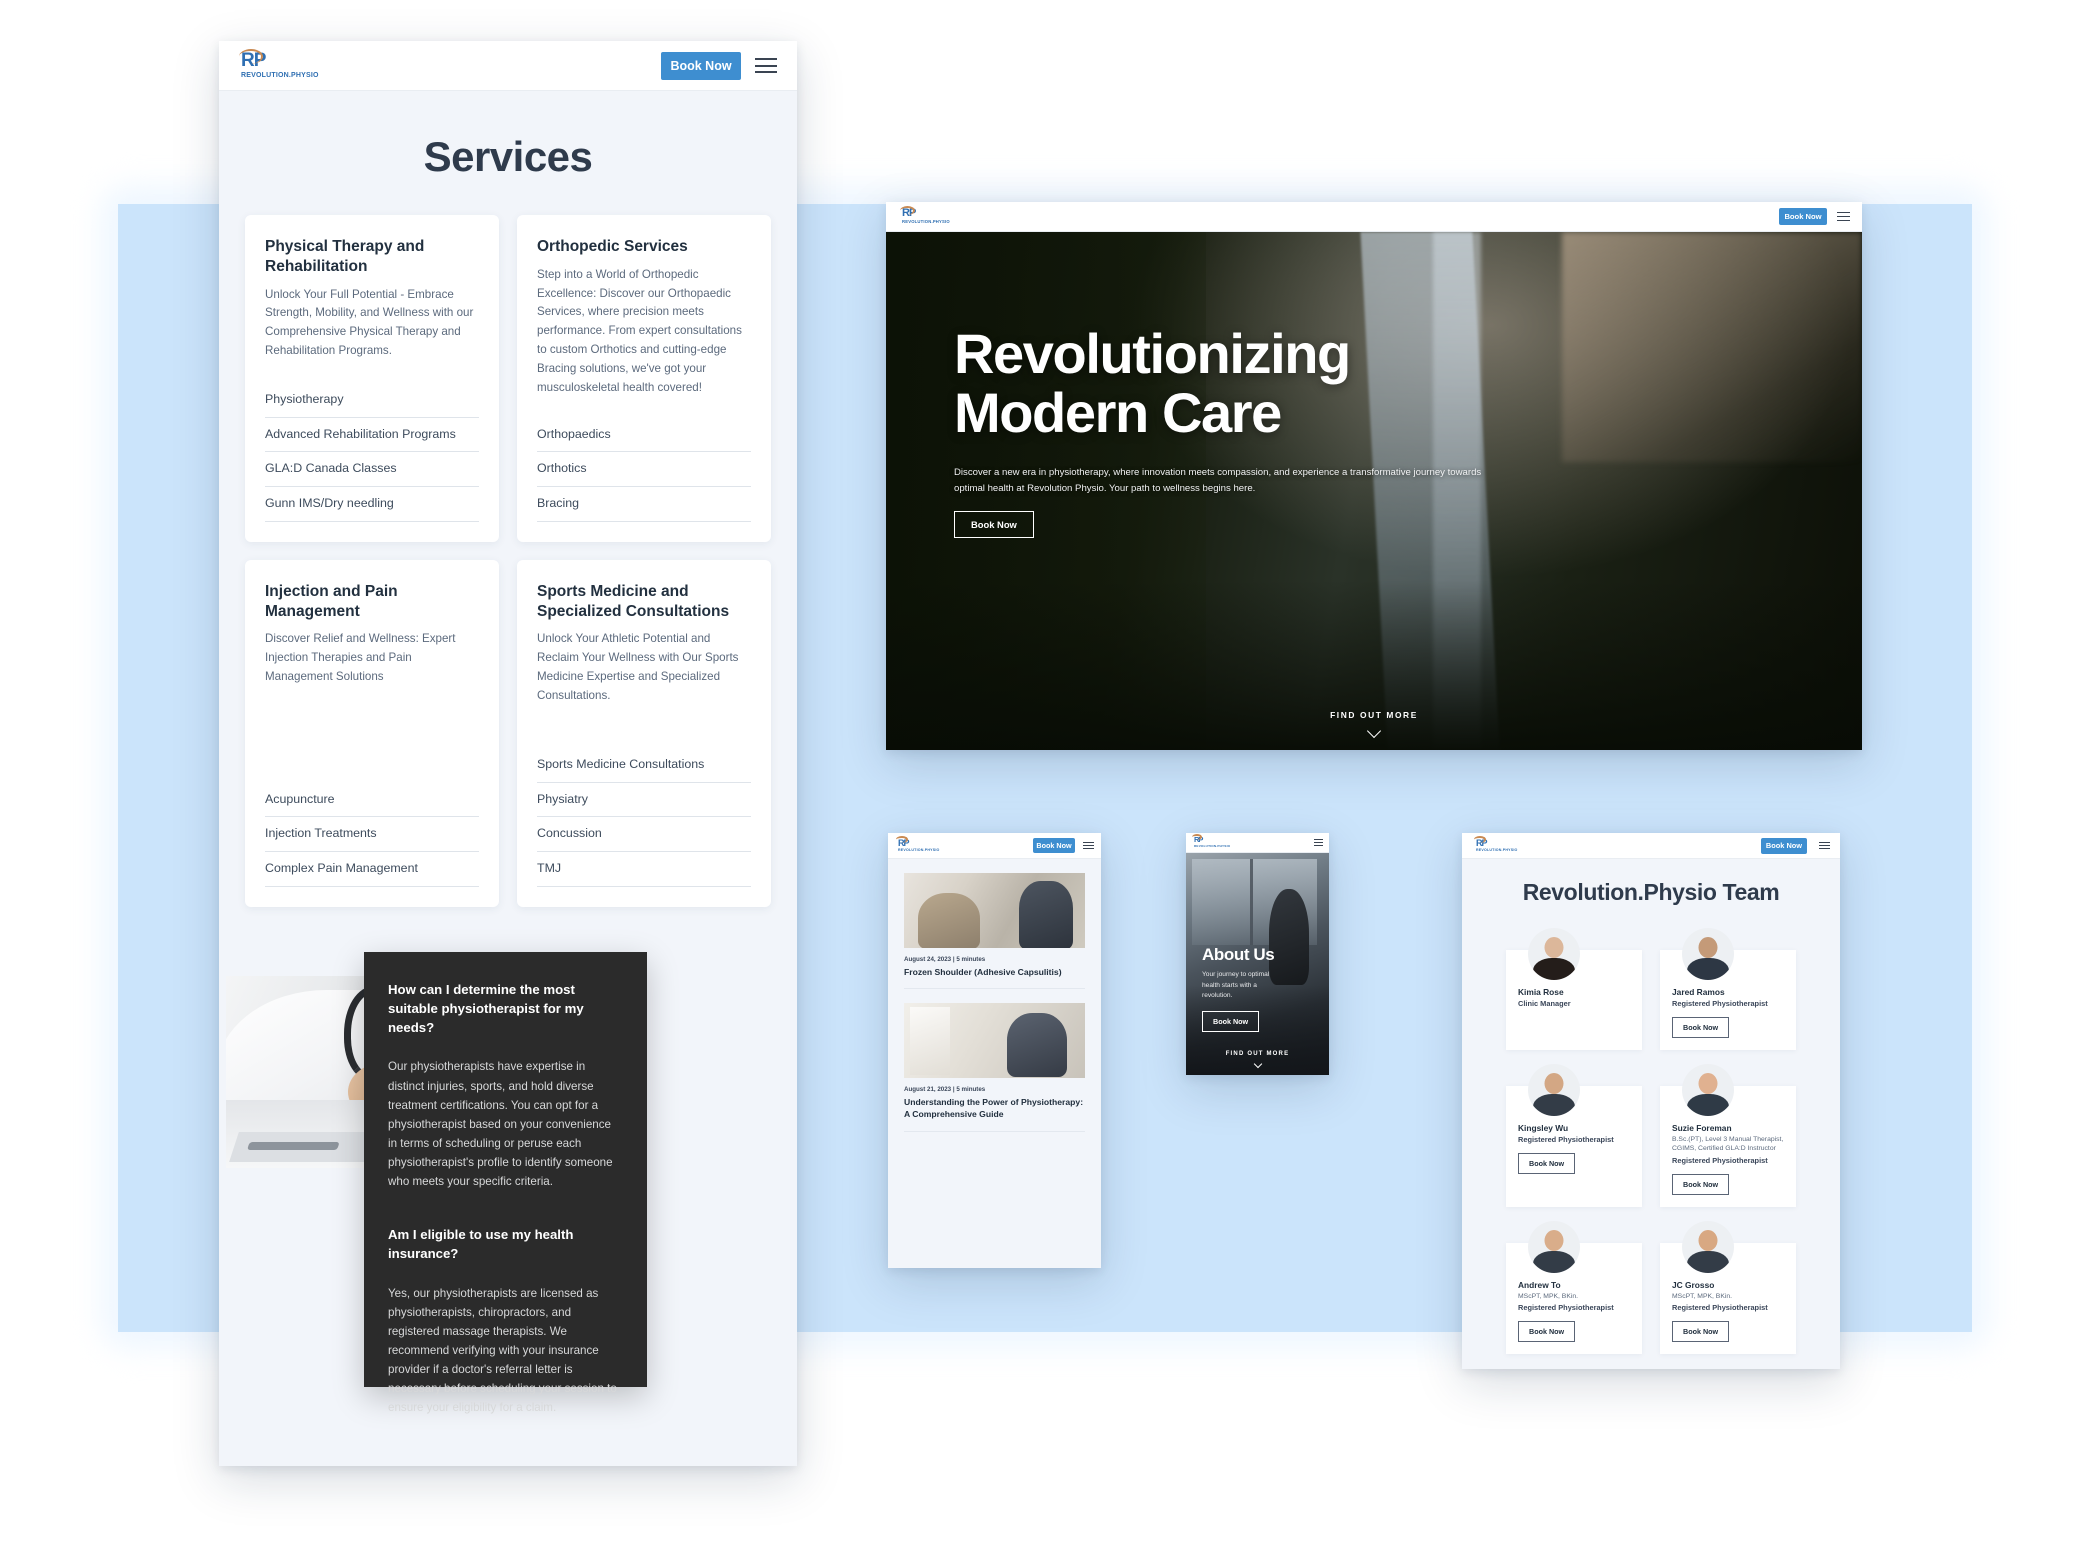  I want to click on service-link-list: Orthopaedics Orthotics Bracing, so click(644, 462).